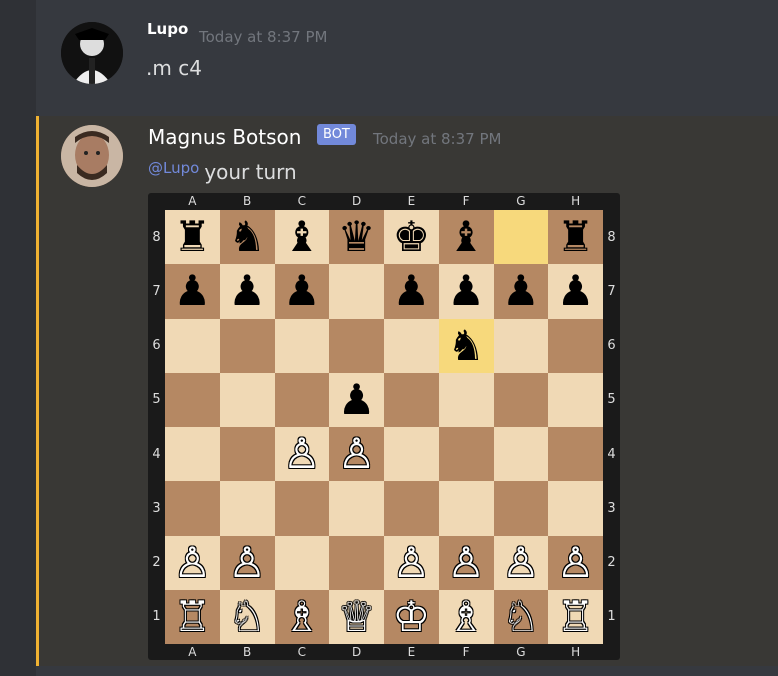 This screenshot has height=676, width=778. What do you see at coordinates (356, 291) in the screenshot?
I see `square-d7` at bounding box center [356, 291].